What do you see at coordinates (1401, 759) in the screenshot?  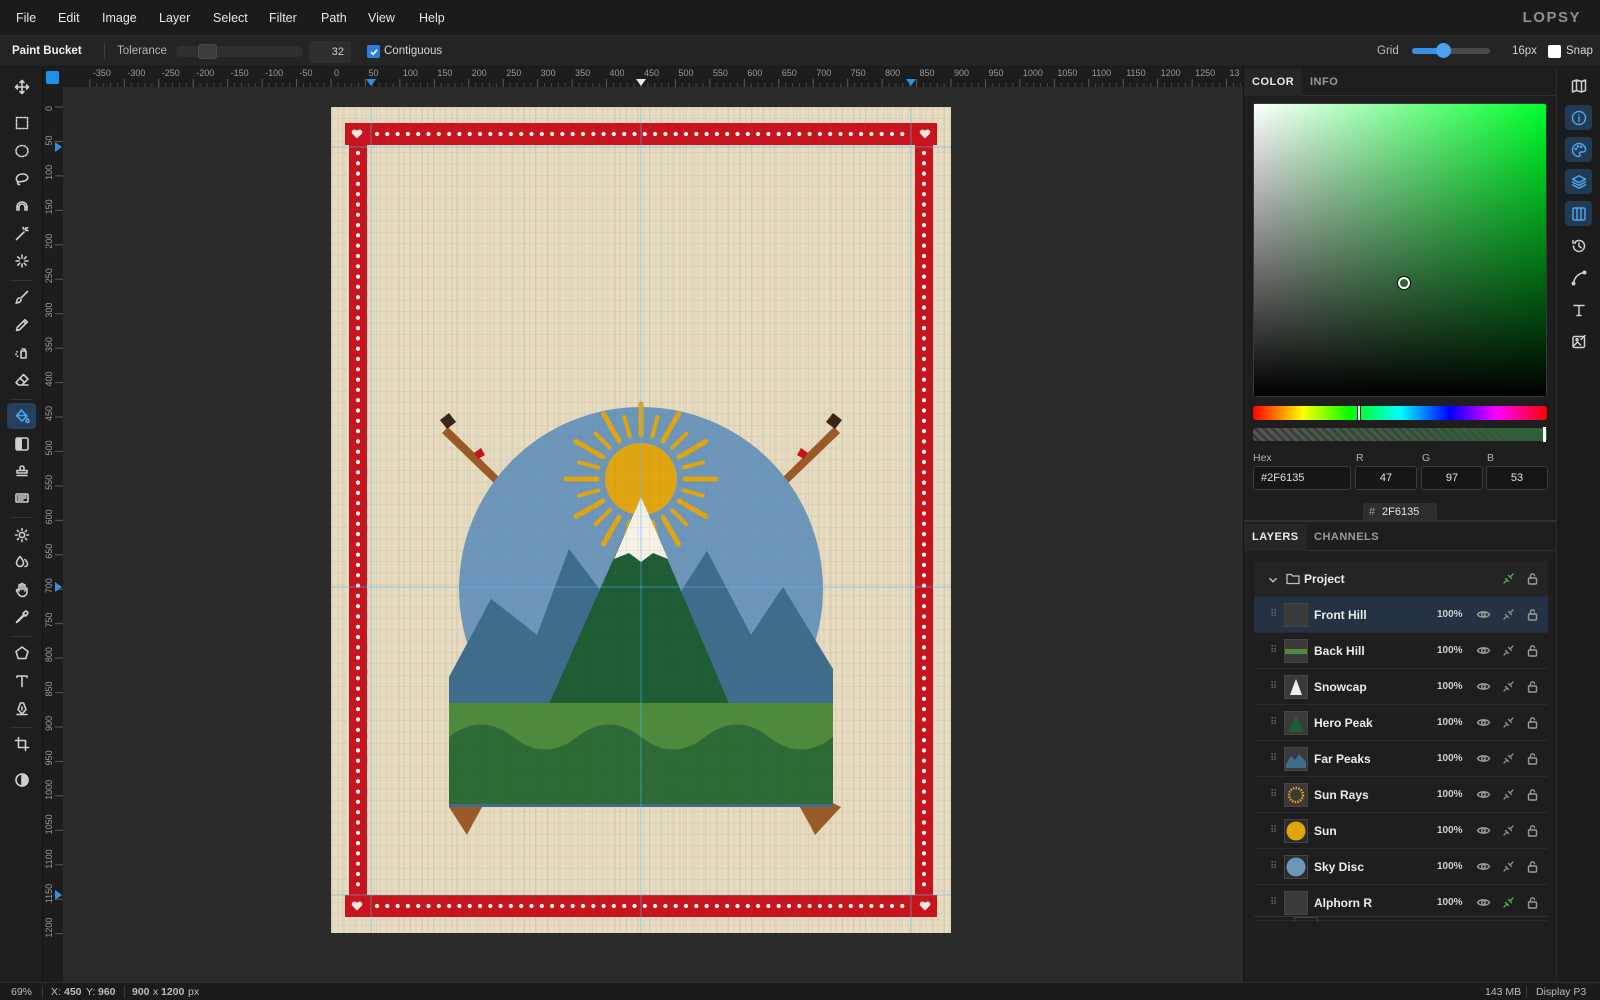 I see `layer-row: ⠿ Far Peaks 100%` at bounding box center [1401, 759].